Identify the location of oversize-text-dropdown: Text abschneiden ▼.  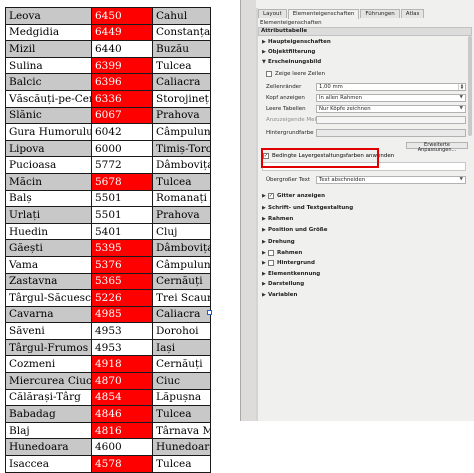
(391, 180).